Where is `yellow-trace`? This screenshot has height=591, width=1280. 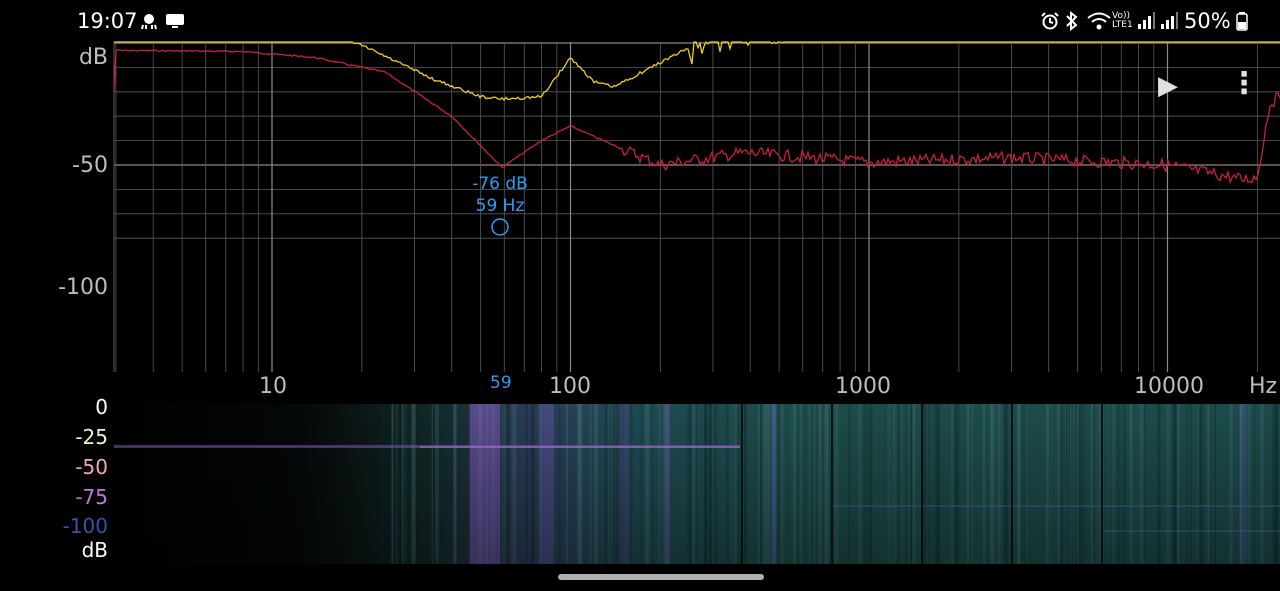
yellow-trace is located at coordinates (697, 71).